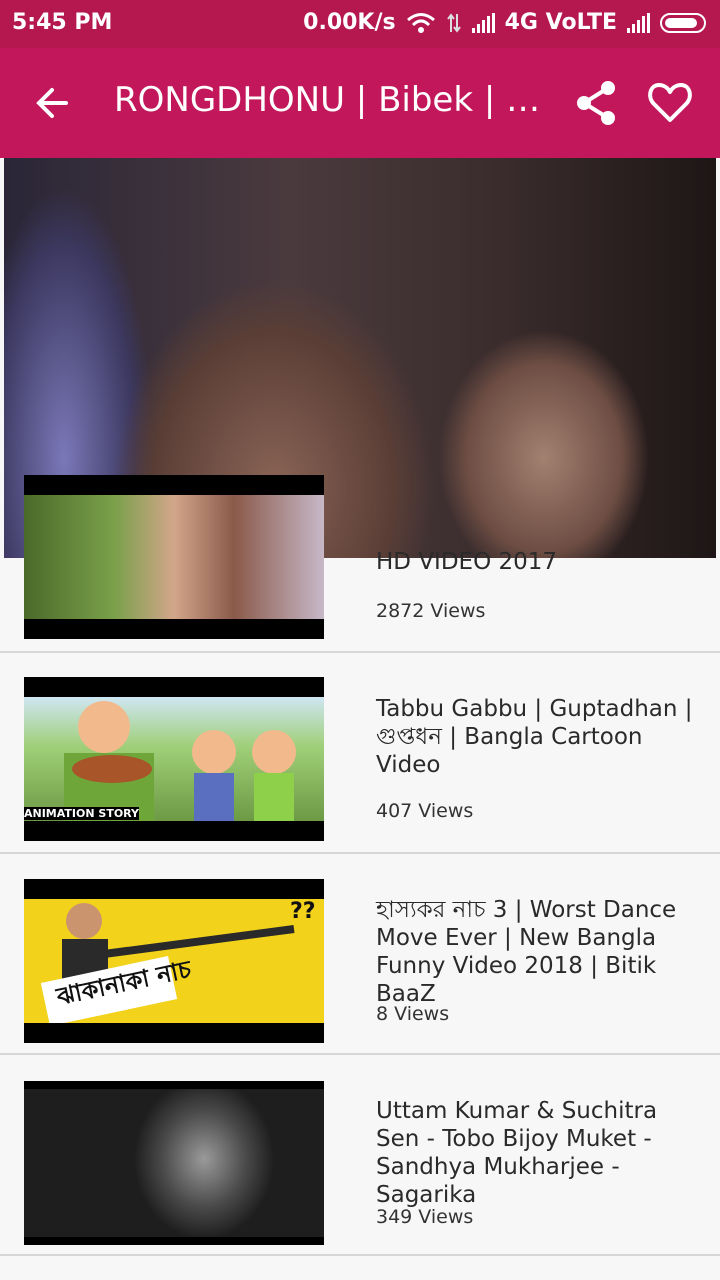  Describe the element at coordinates (174, 961) in the screenshot. I see `video-thumbnail: ঝাকানাকা নাচ ??` at that location.